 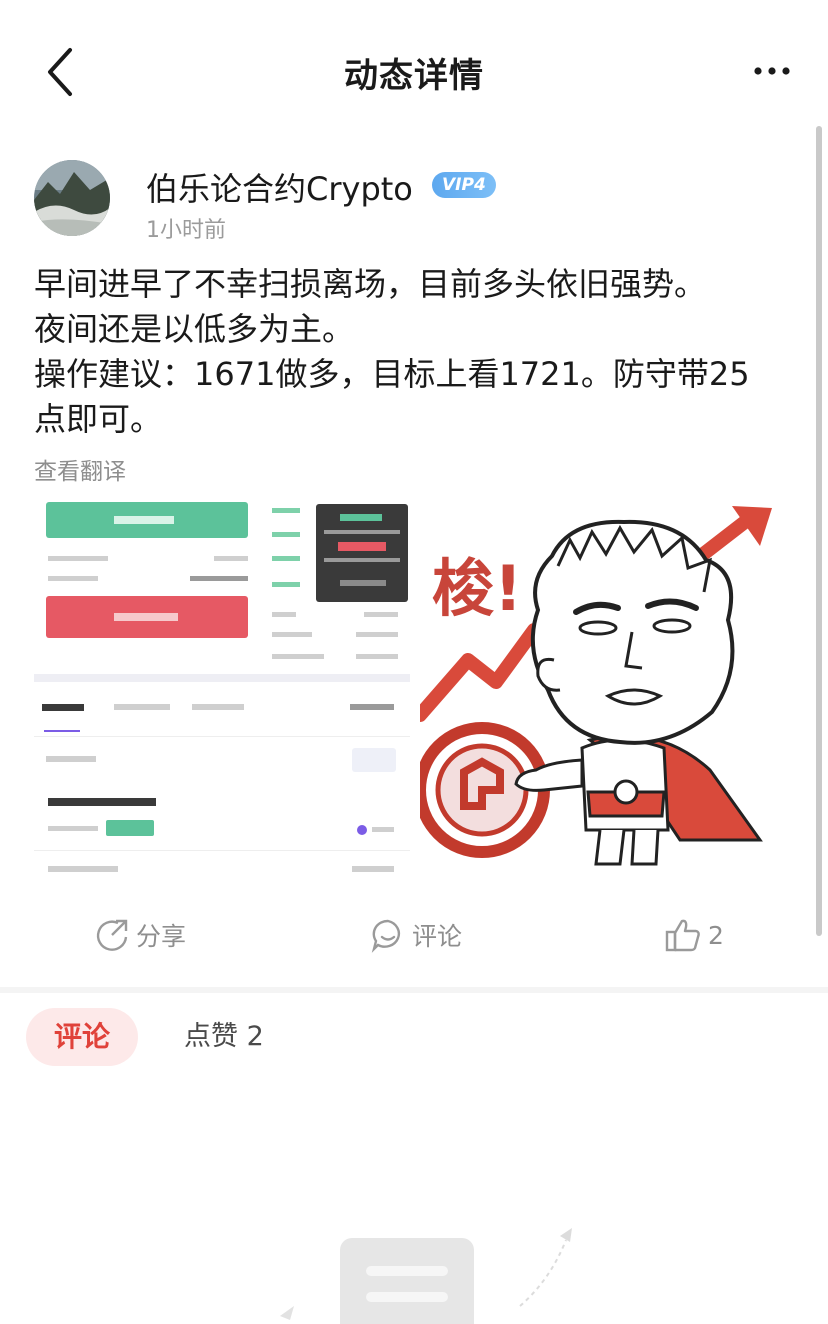 What do you see at coordinates (222, 690) in the screenshot?
I see `post-image-trading-screenshot` at bounding box center [222, 690].